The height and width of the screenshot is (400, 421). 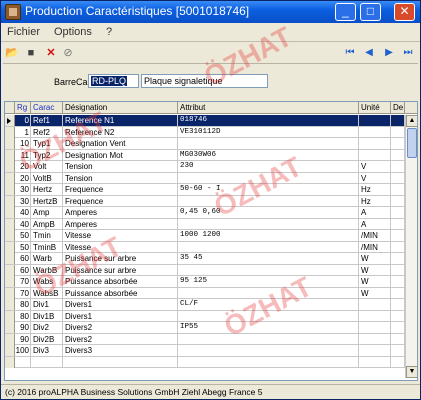 I want to click on menu-fichier: Fichier, so click(x=23, y=32).